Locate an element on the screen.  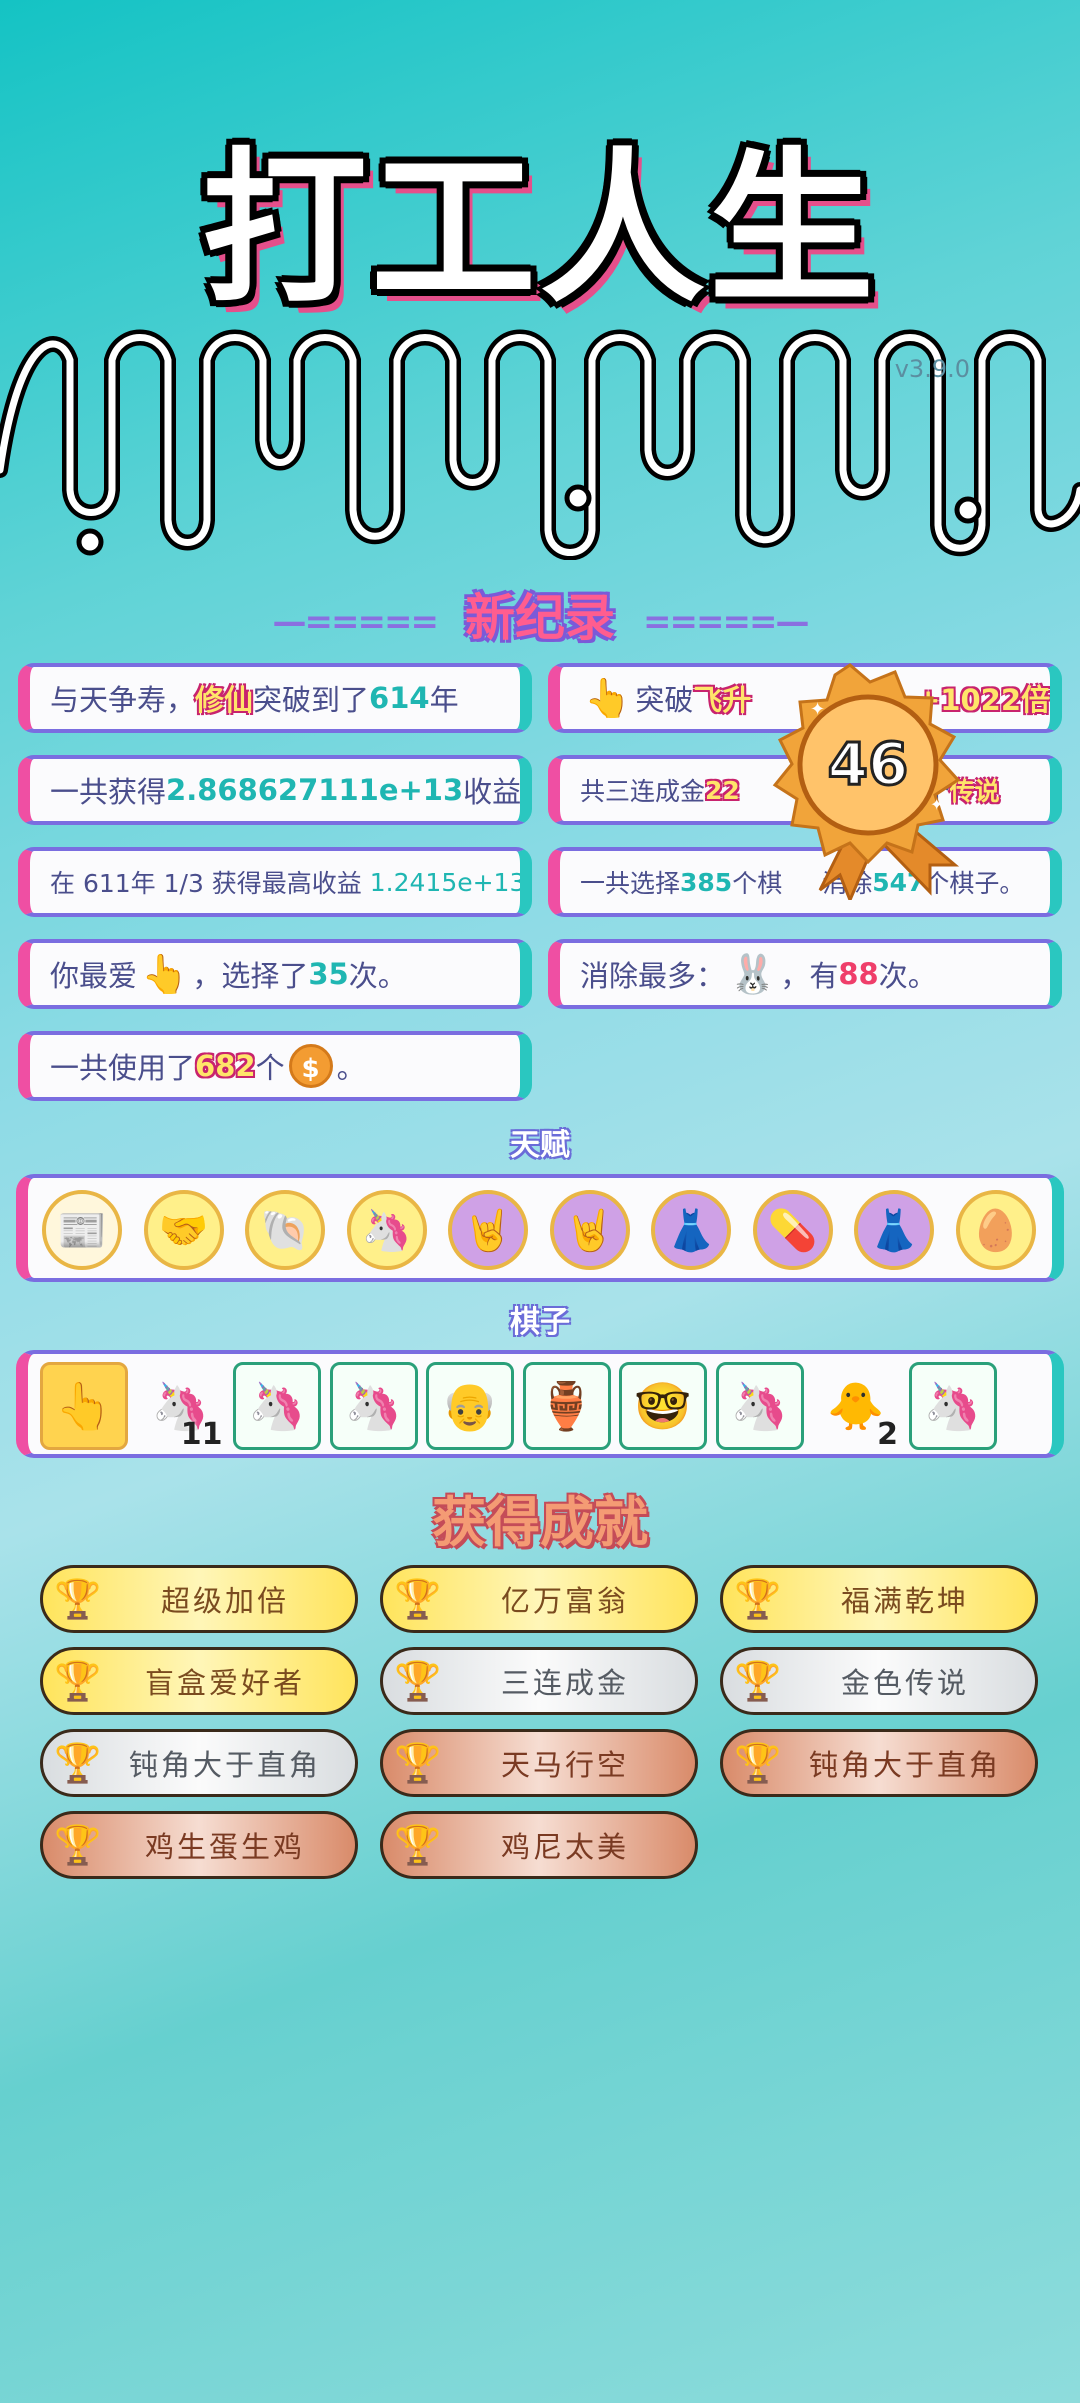
achievement-badge: 🏆 鸡尼太美 is located at coordinates (539, 1845).